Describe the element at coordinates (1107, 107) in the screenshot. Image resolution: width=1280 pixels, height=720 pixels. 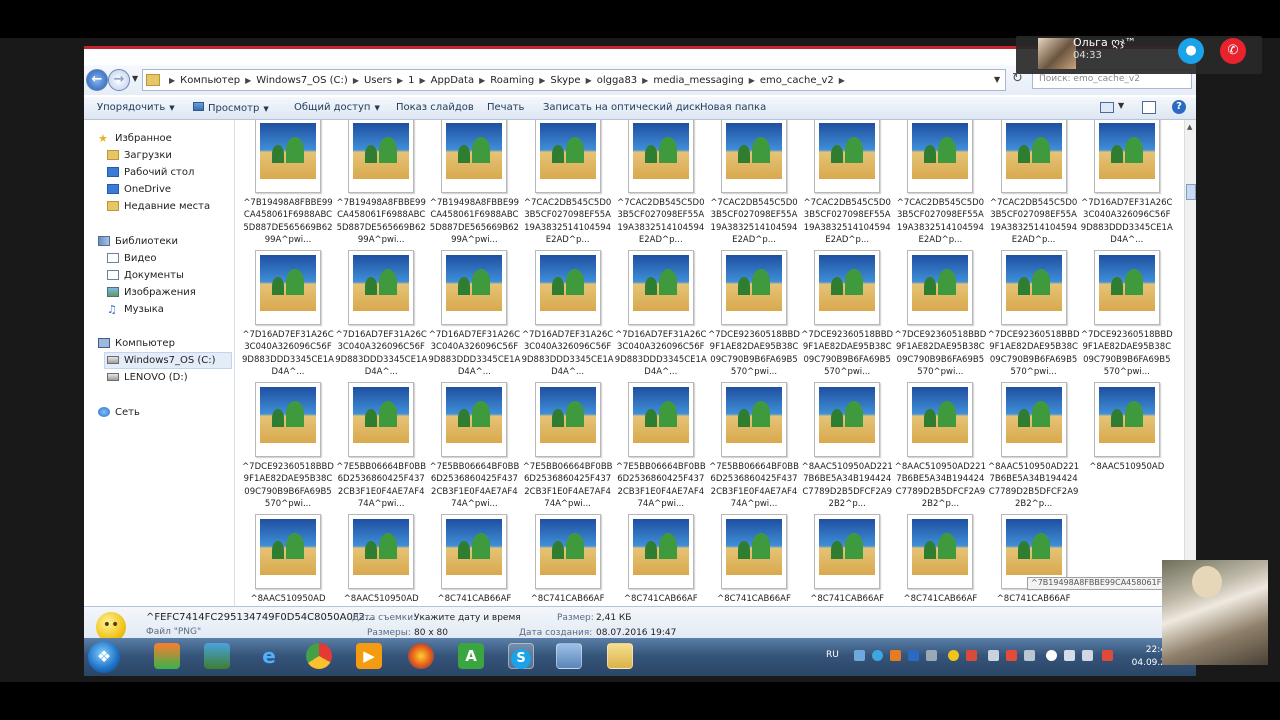
I see `change-view-icon` at that location.